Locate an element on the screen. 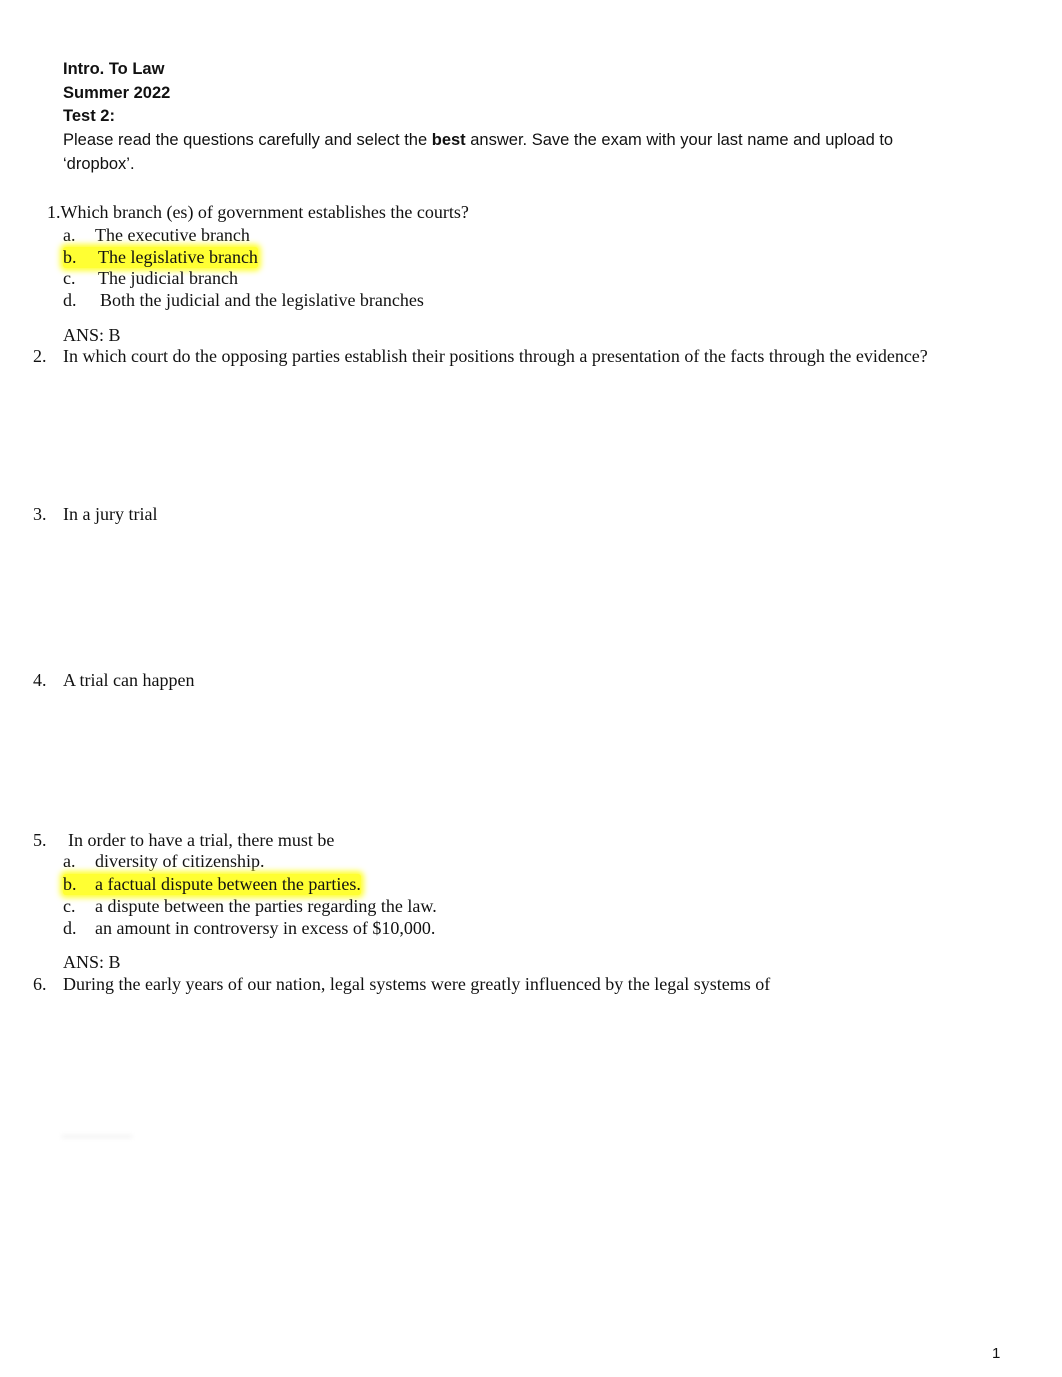 Image resolution: width=1062 pixels, height=1377 pixels. question-number: 5. is located at coordinates (40, 840).